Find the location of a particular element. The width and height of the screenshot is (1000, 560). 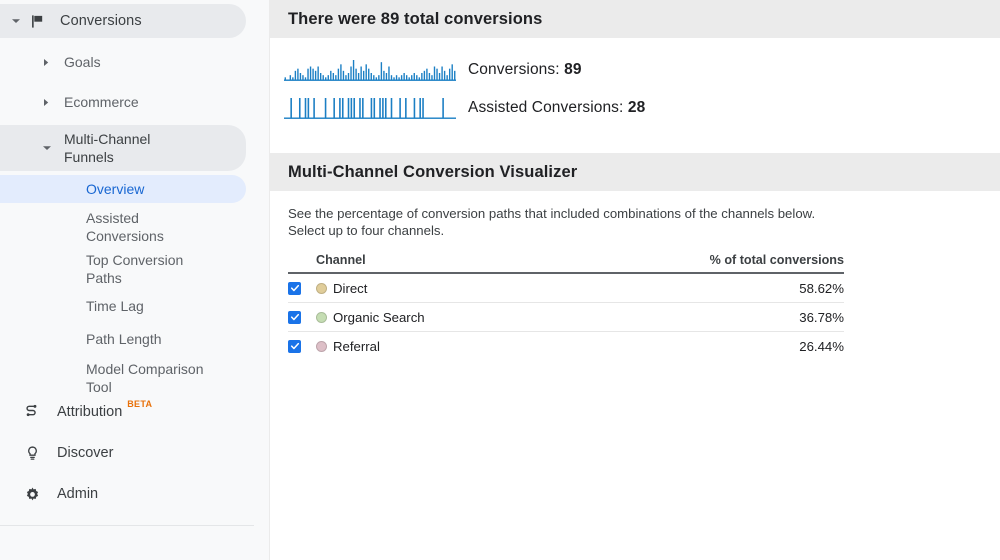

sidebar-item-conversions-label: Conversions is located at coordinates (101, 21).